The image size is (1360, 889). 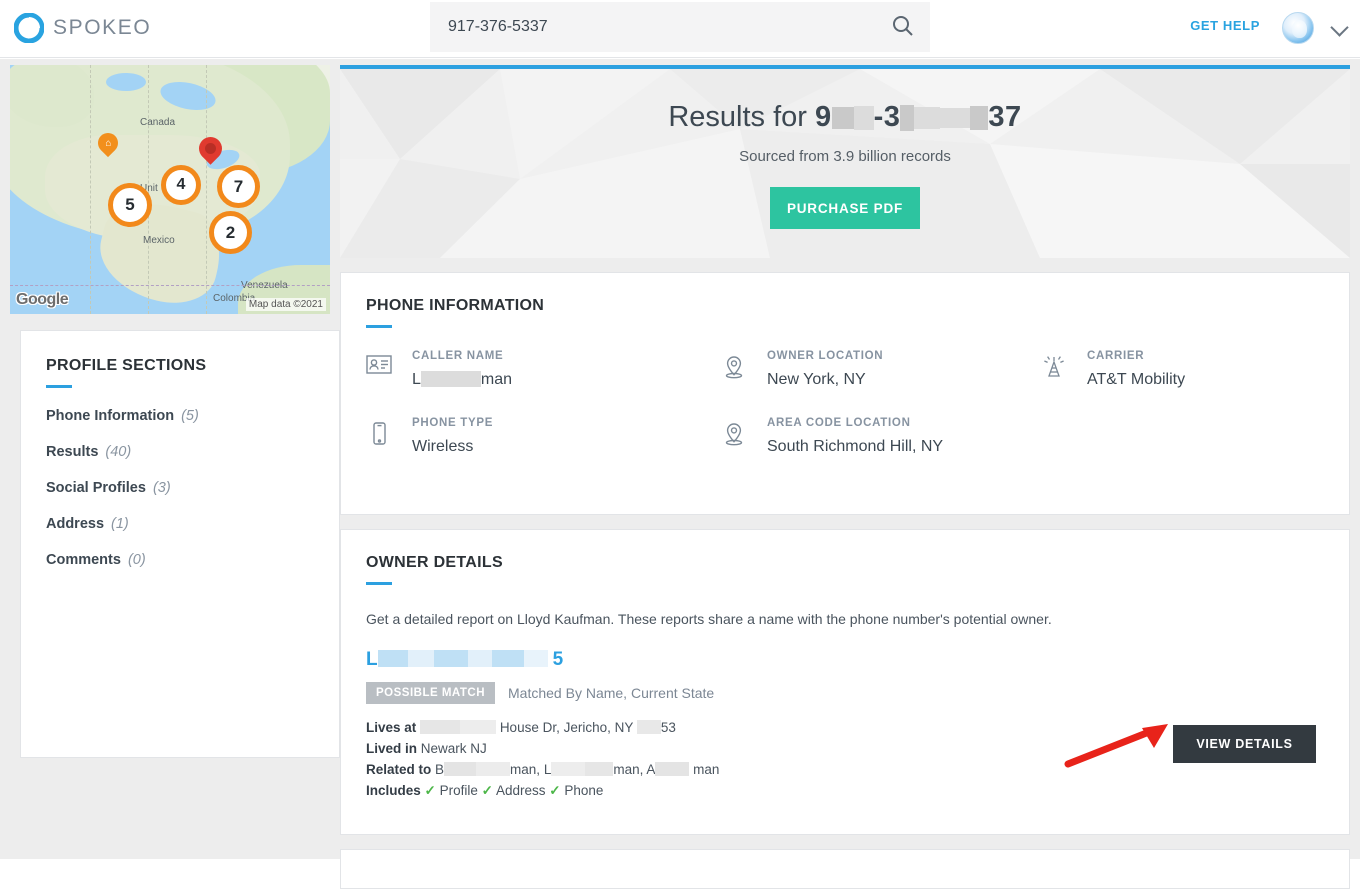 I want to click on spokeo-logo: SPOKEO, so click(x=82, y=28).